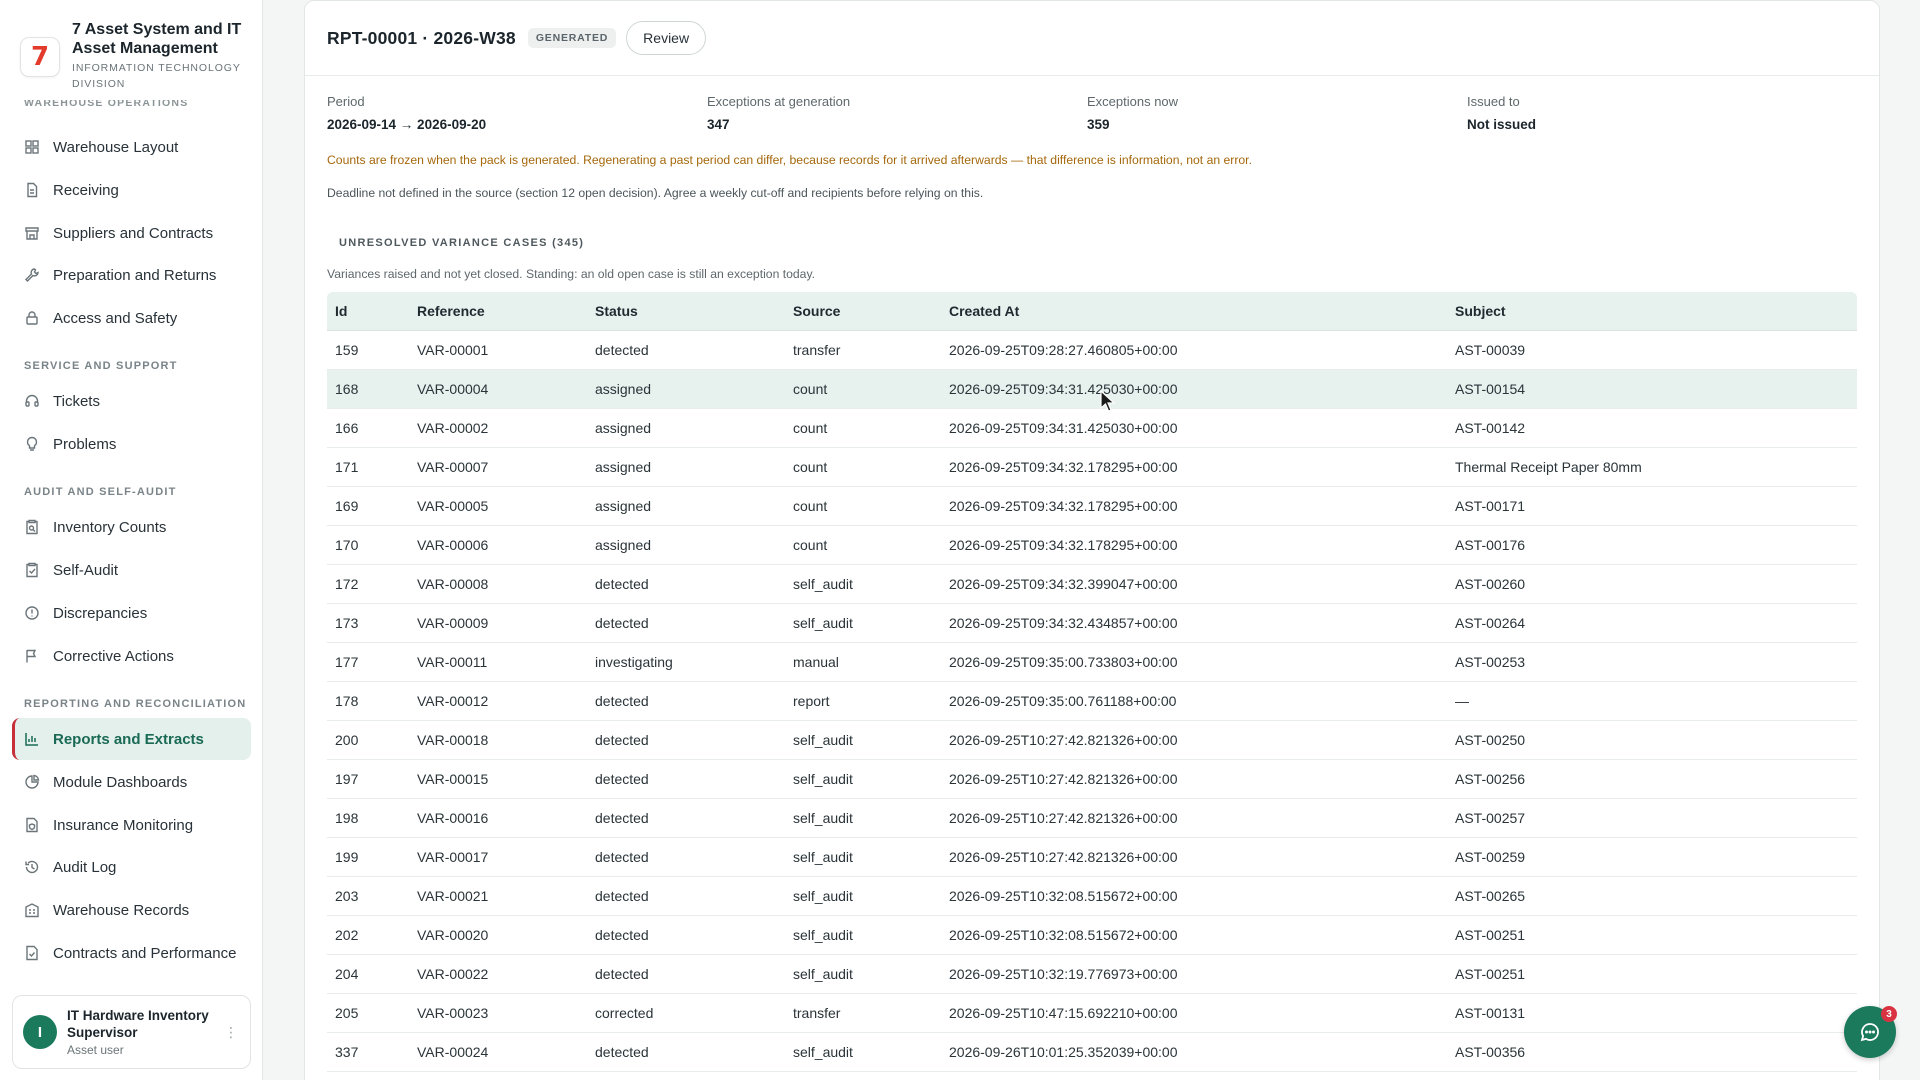  What do you see at coordinates (1652, 428) in the screenshot?
I see `cell-subject: AST-00142` at bounding box center [1652, 428].